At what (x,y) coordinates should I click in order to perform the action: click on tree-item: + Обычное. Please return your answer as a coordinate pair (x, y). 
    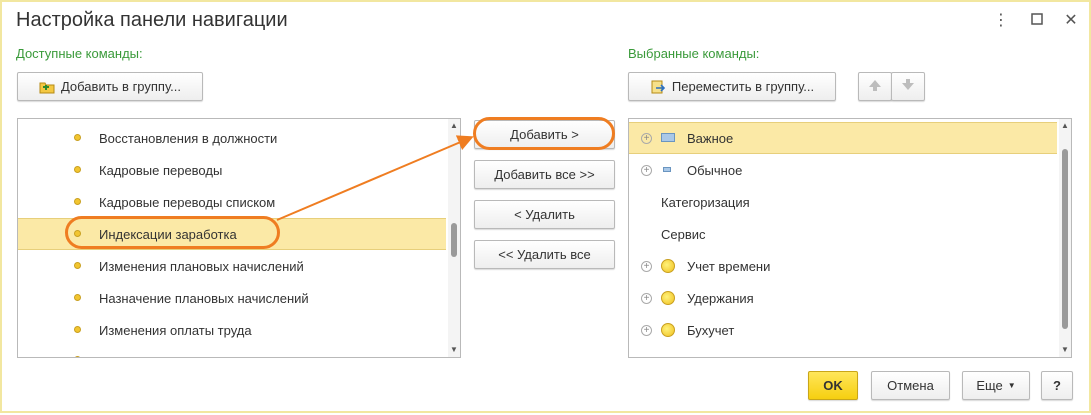
    Looking at the image, I should click on (844, 170).